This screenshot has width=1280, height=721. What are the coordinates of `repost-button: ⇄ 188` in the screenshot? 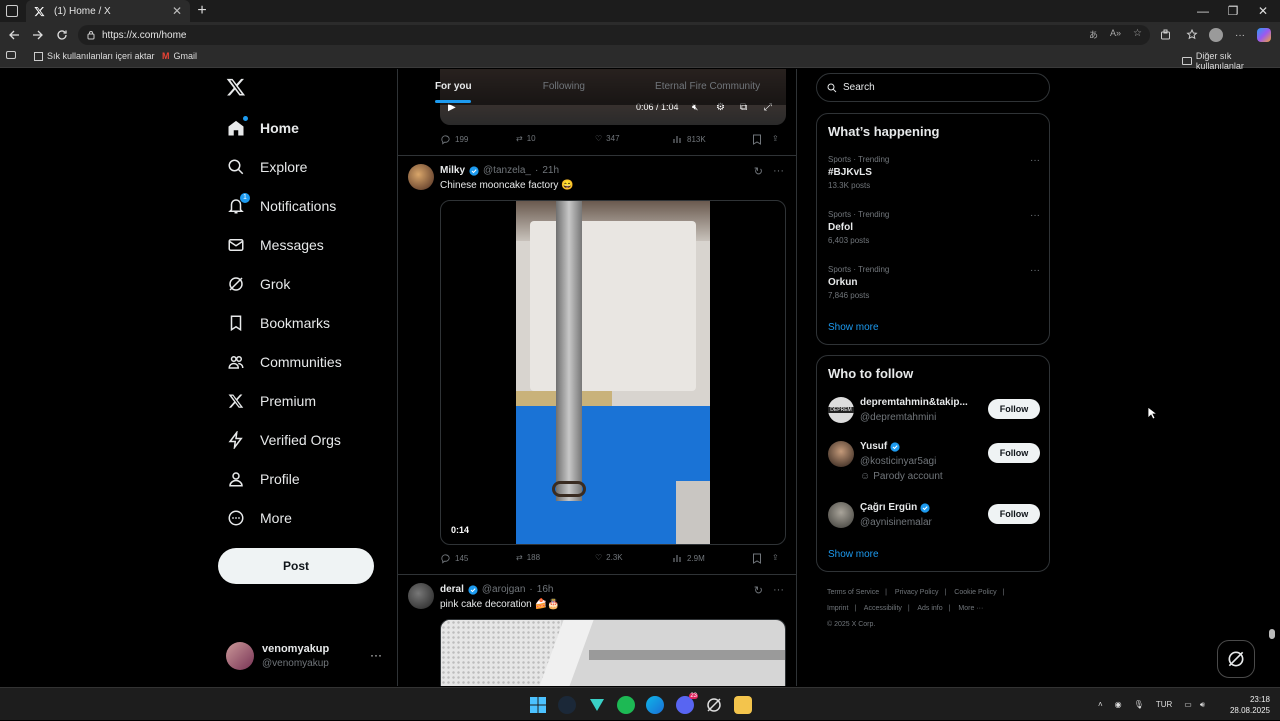 It's located at (528, 557).